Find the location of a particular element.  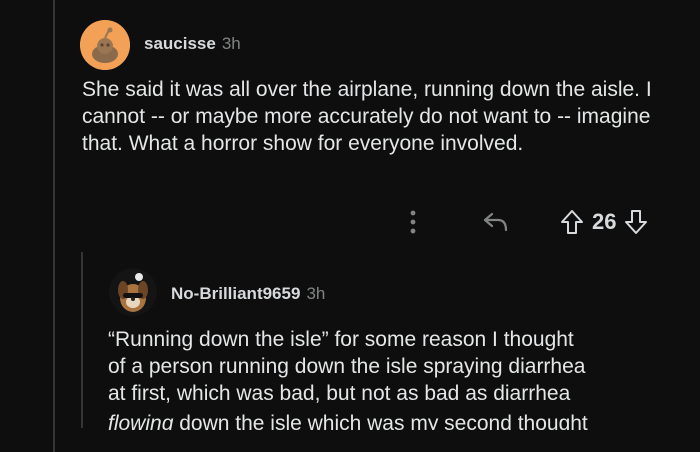

upvote-button is located at coordinates (572, 222).